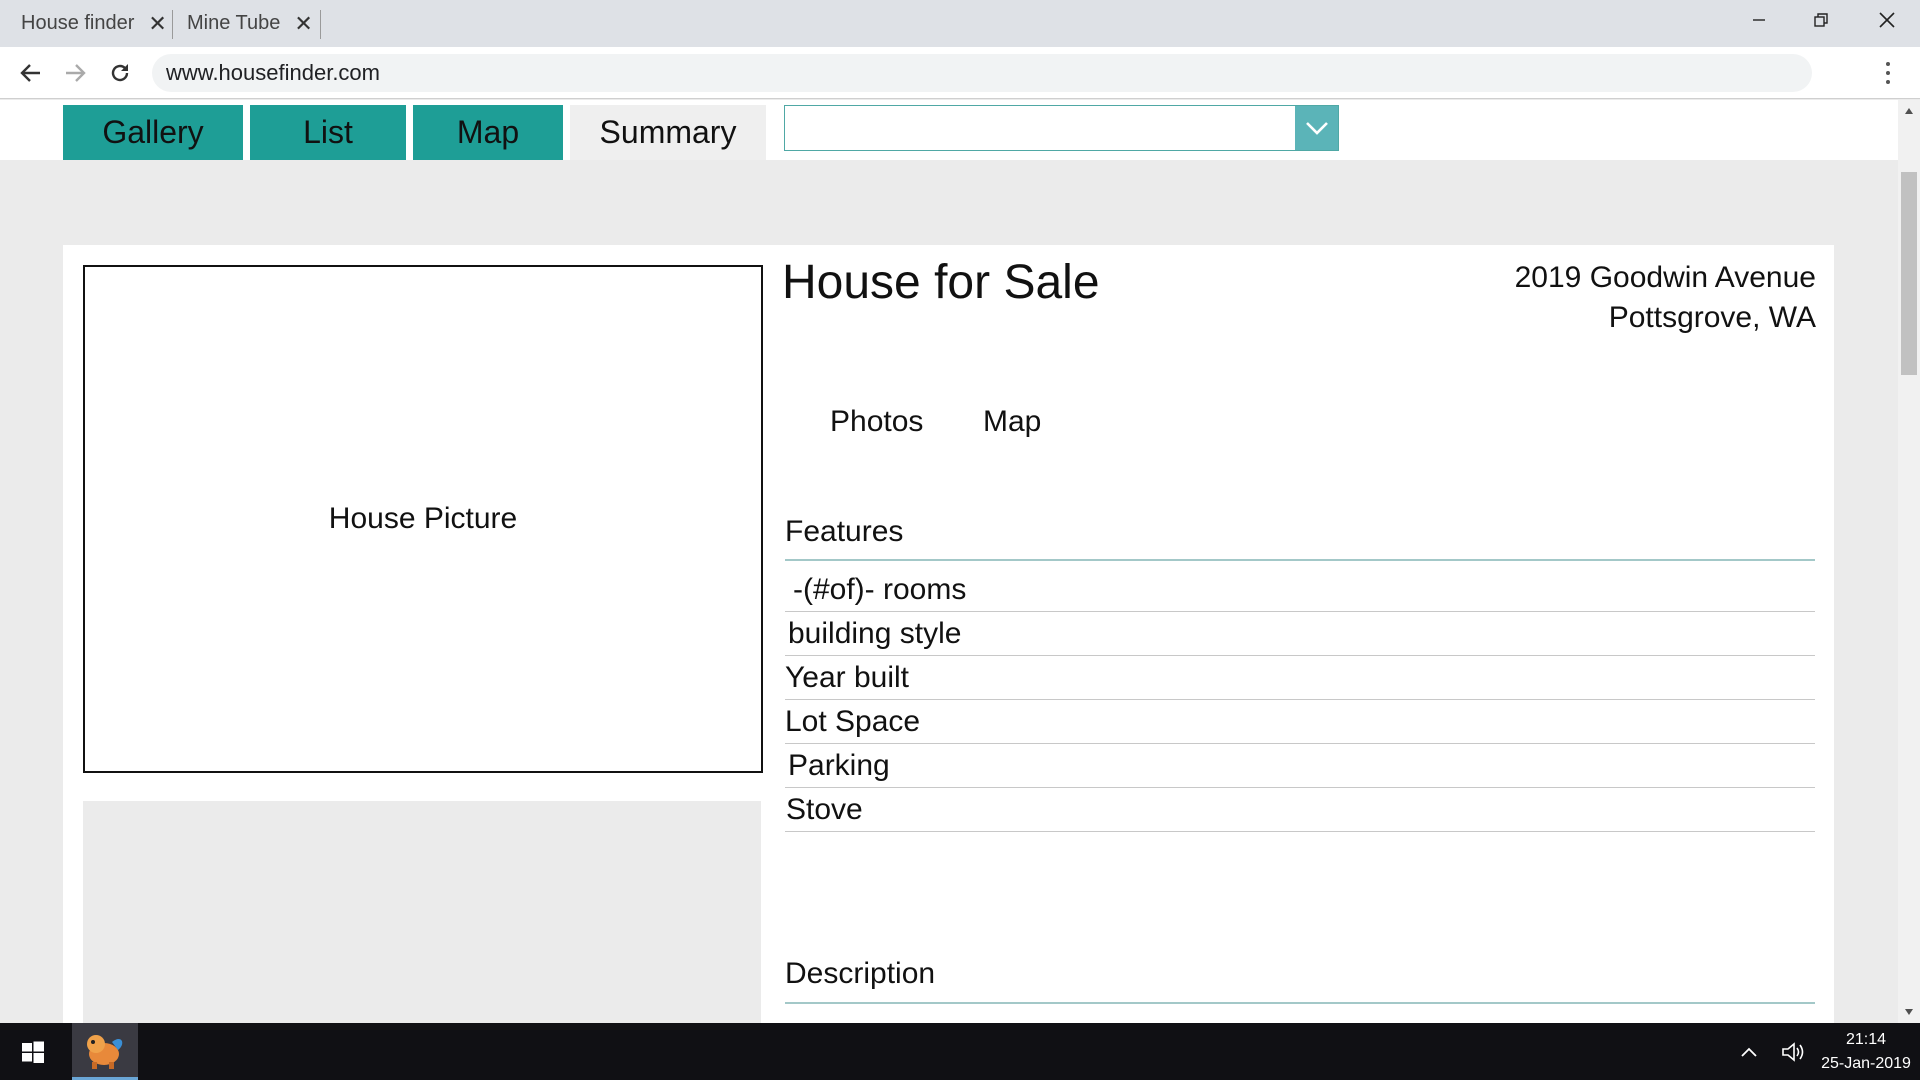  I want to click on volume-button, so click(1794, 1052).